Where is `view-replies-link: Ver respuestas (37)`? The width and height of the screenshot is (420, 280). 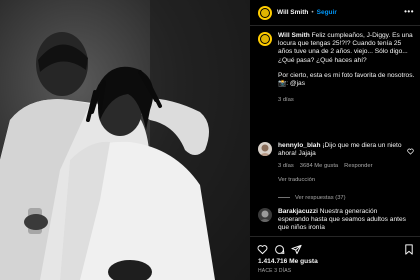 view-replies-link: Ver respuestas (37) is located at coordinates (348, 198).